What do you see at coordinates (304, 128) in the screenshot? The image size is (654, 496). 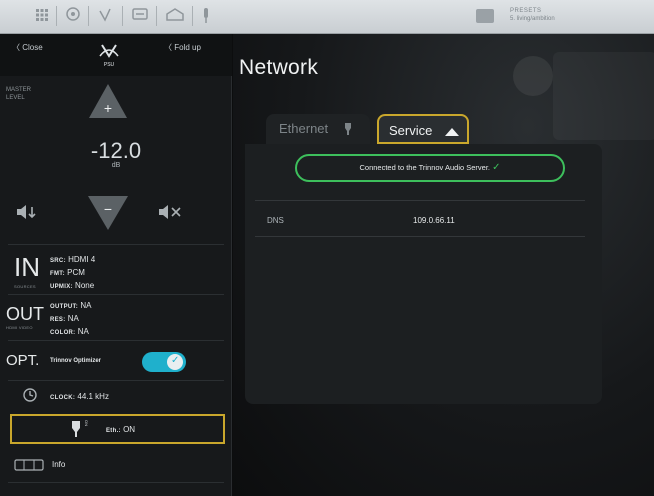 I see `tab-ethernet-label: Ethernet` at bounding box center [304, 128].